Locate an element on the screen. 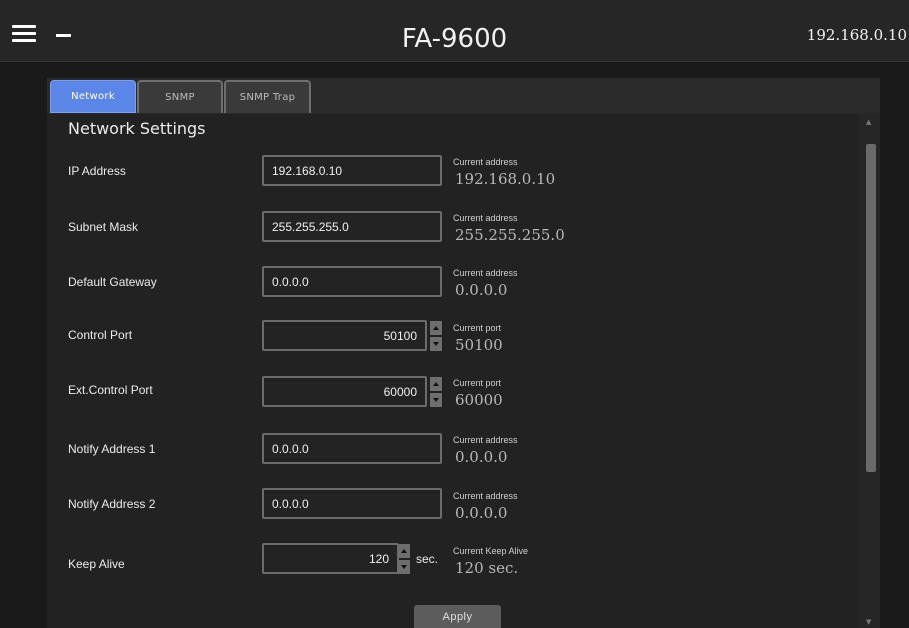  default-gateway-current-caption: Current address is located at coordinates (485, 273).